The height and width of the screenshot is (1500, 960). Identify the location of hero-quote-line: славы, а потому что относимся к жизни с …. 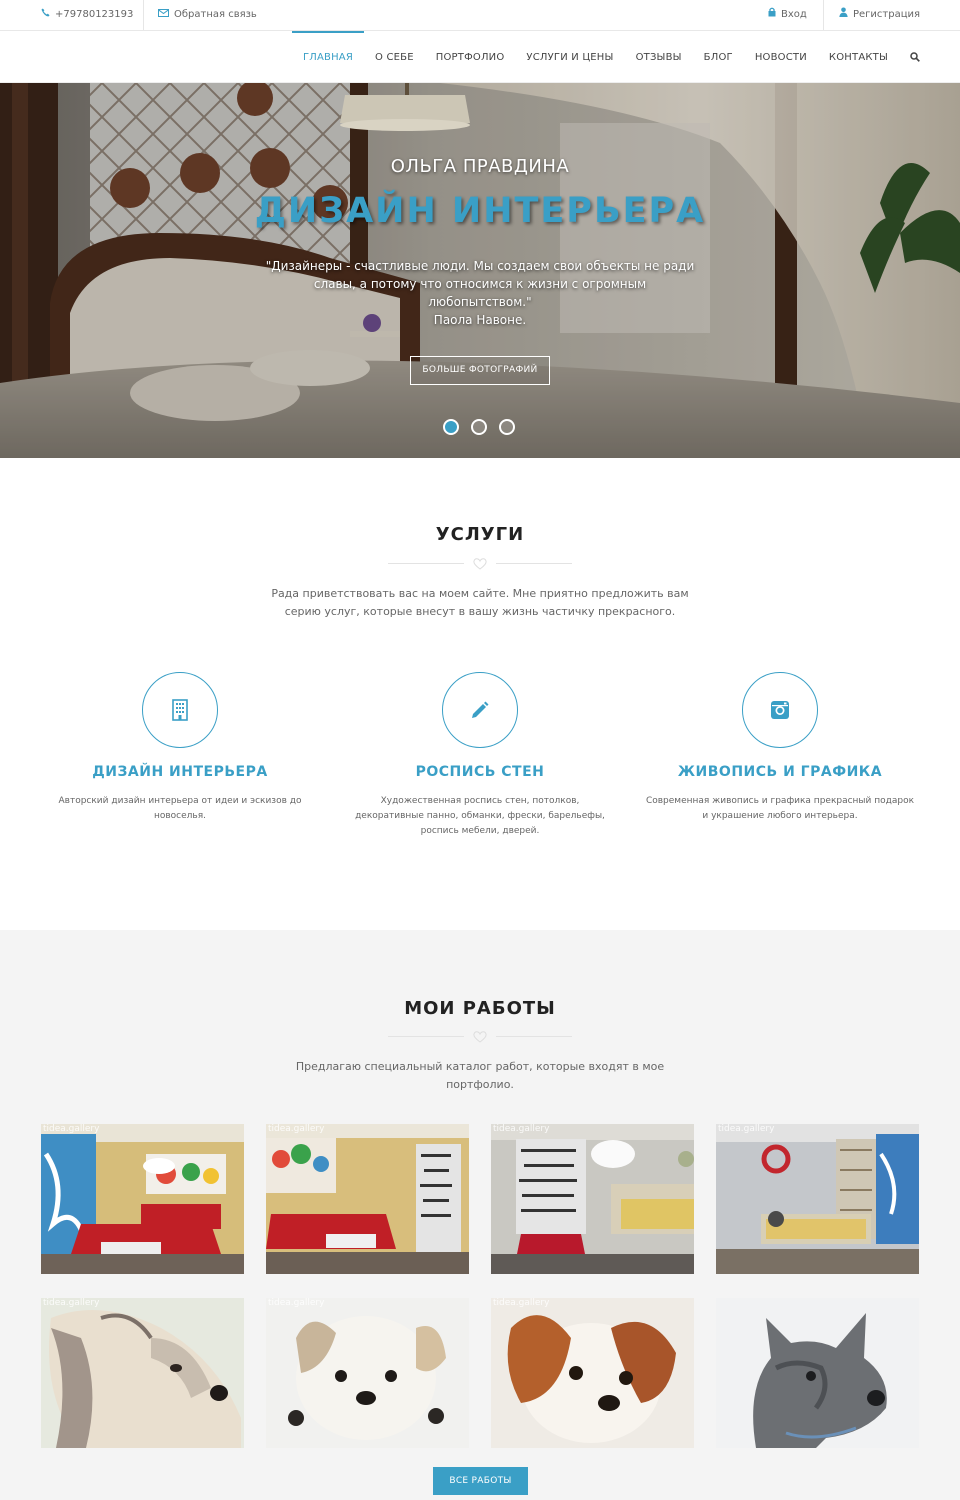
(480, 284).